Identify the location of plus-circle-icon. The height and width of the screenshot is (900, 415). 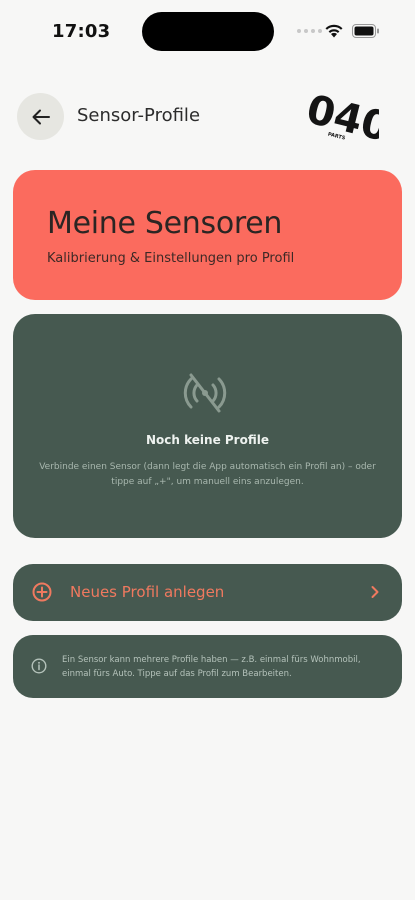
(42, 592).